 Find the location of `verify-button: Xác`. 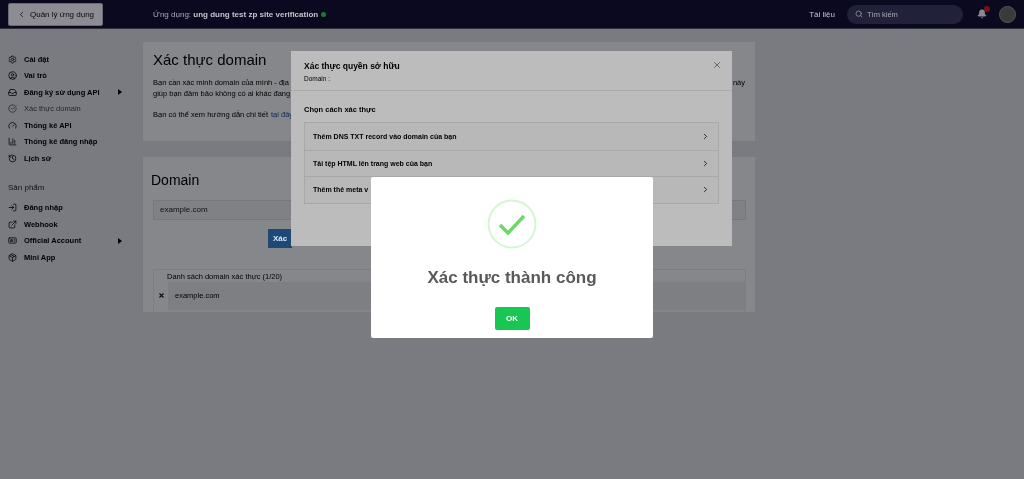

verify-button: Xác is located at coordinates (280, 238).